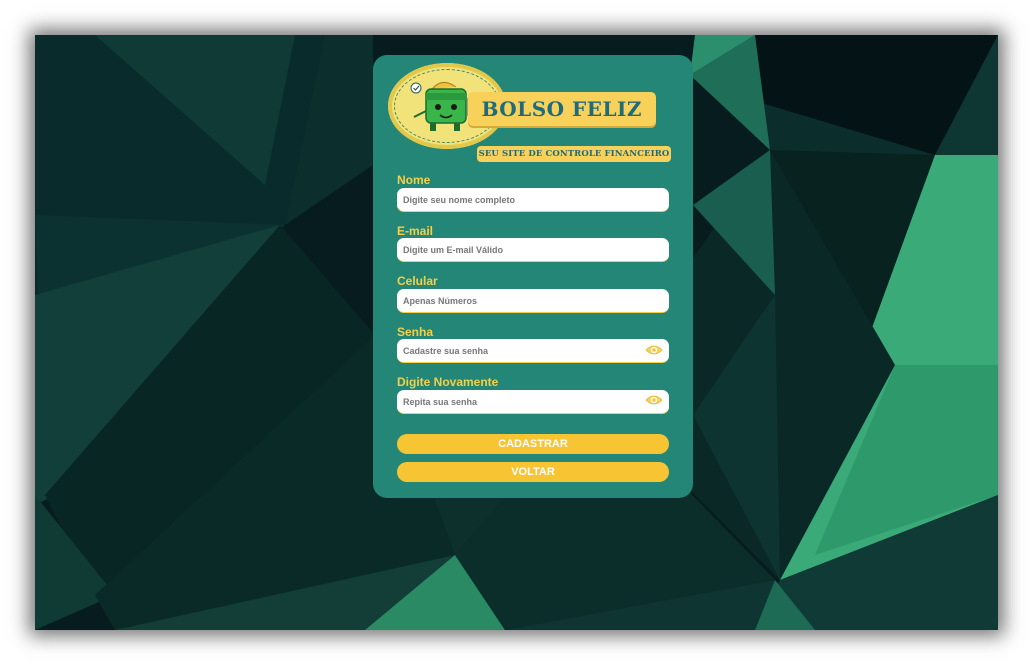  Describe the element at coordinates (414, 180) in the screenshot. I see `name-label: Nome` at that location.